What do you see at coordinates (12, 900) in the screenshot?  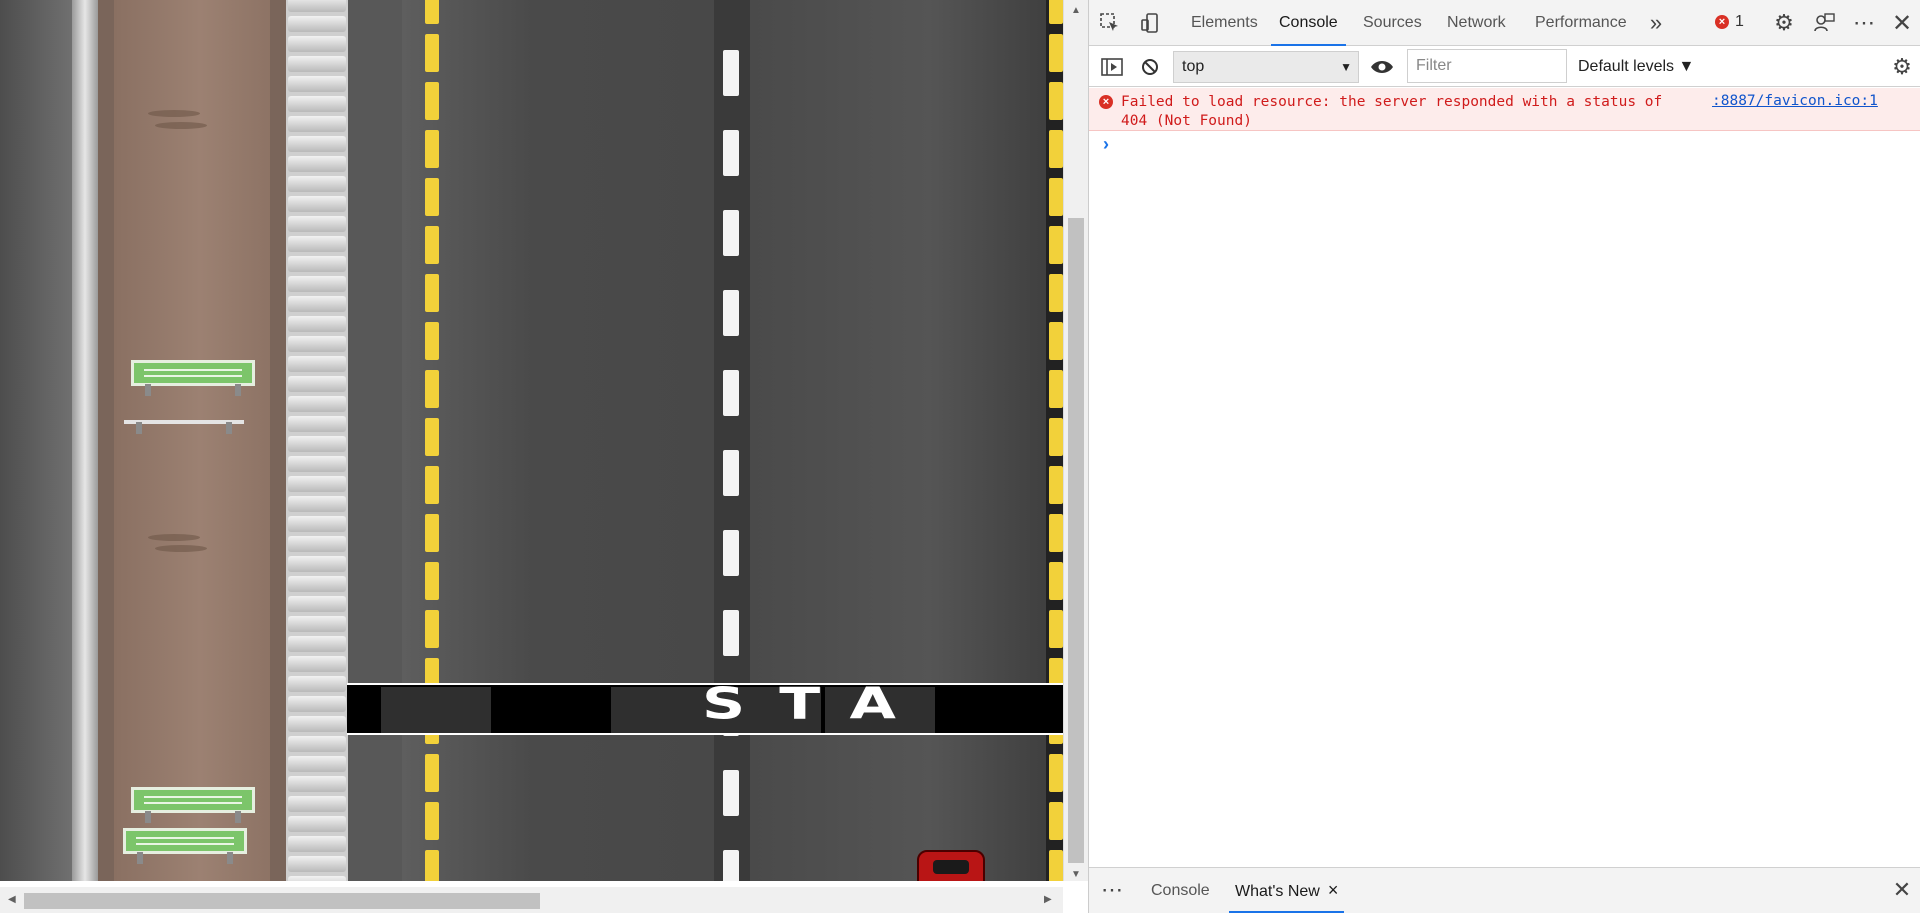 I see `scroll-left-arrow-icon: ◀` at bounding box center [12, 900].